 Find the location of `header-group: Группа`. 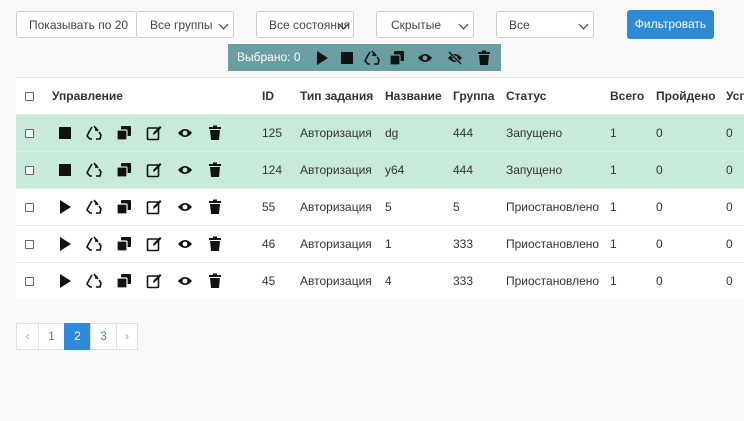

header-group: Группа is located at coordinates (473, 96).